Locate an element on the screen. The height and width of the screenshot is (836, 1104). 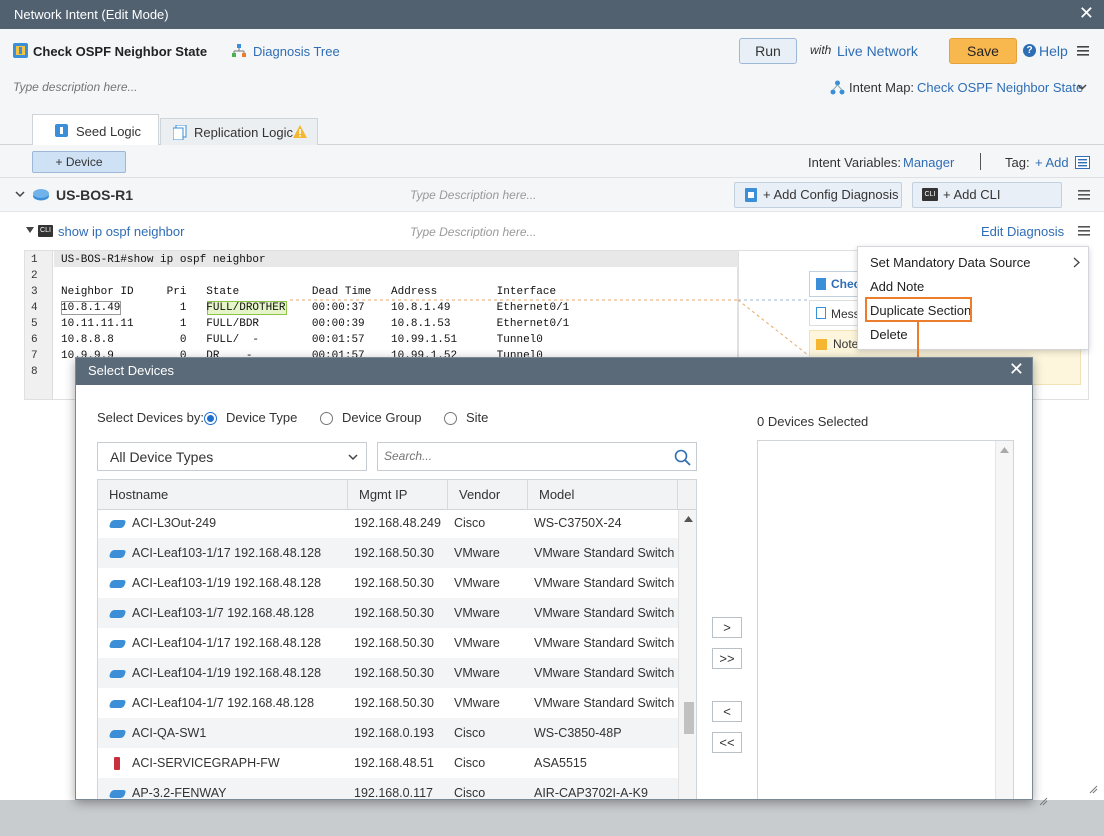
live-network-link: Live Network is located at coordinates (877, 51).